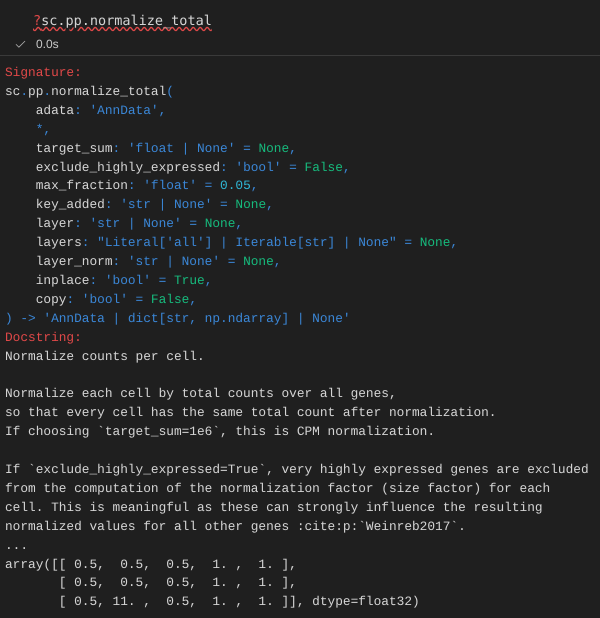  Describe the element at coordinates (274, 507) in the screenshot. I see `output-line: cell. This is meaningful as these can strongly influence the resulting` at that location.